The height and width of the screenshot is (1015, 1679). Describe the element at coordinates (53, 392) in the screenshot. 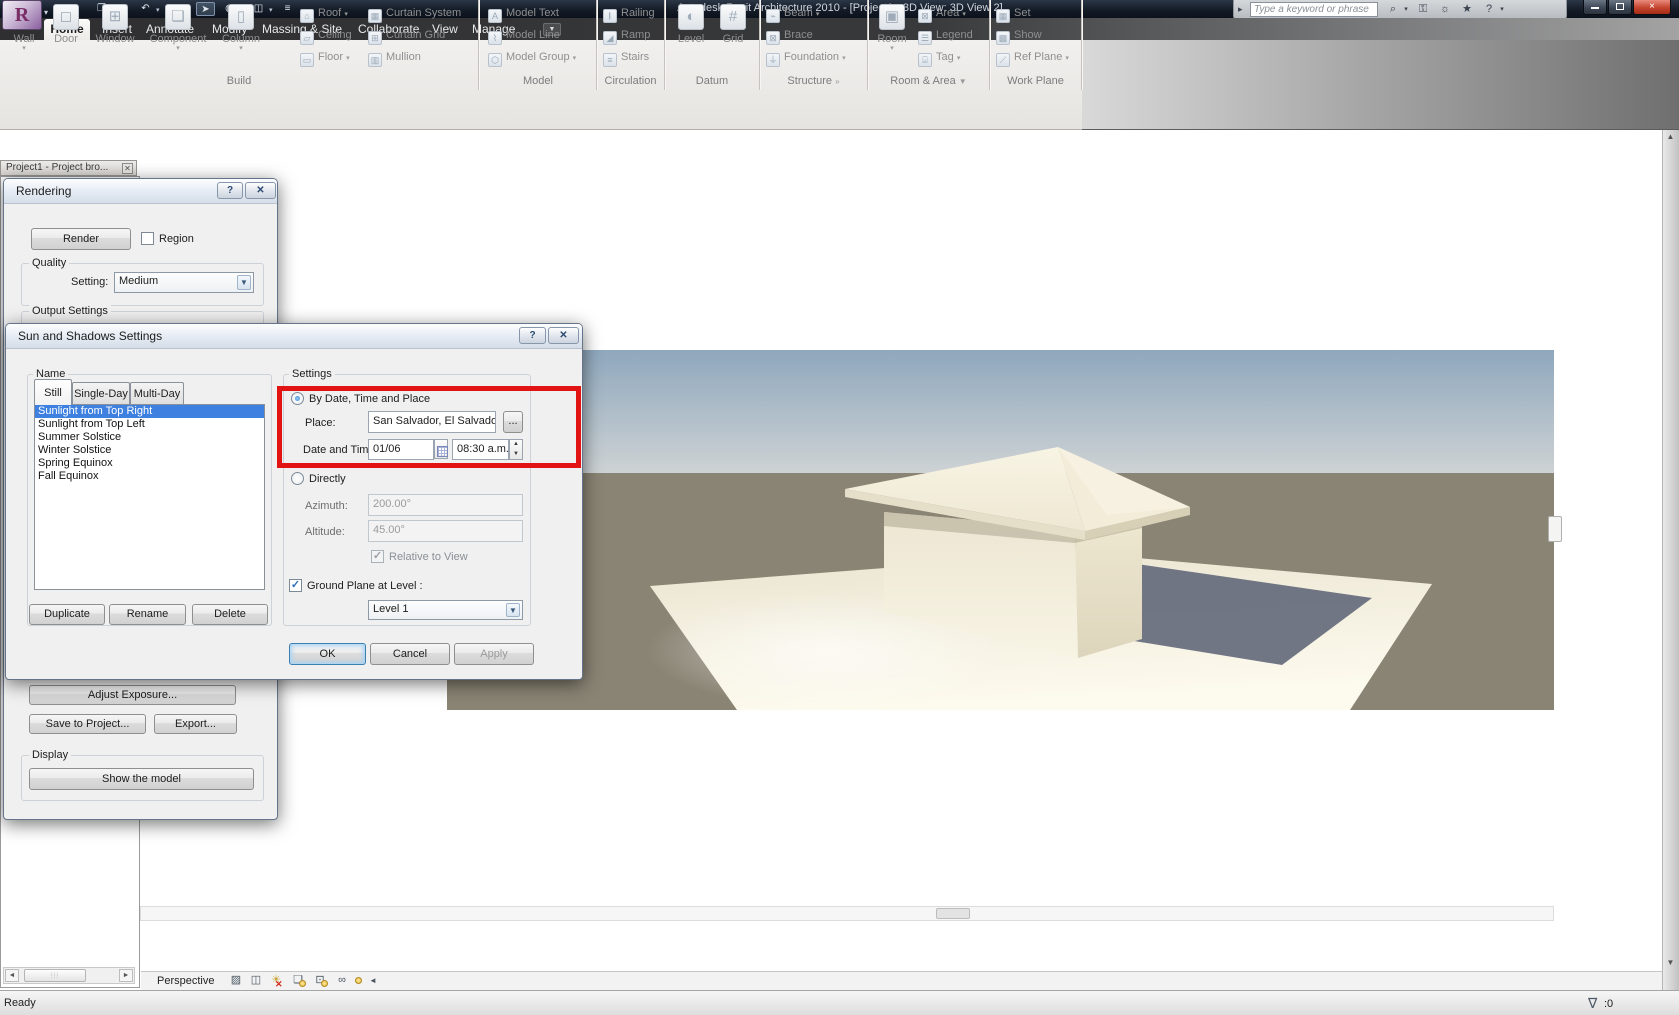

I see `tab-still: Still` at that location.